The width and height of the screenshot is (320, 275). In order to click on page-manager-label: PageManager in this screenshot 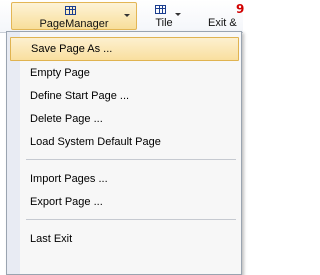, I will do `click(74, 24)`.